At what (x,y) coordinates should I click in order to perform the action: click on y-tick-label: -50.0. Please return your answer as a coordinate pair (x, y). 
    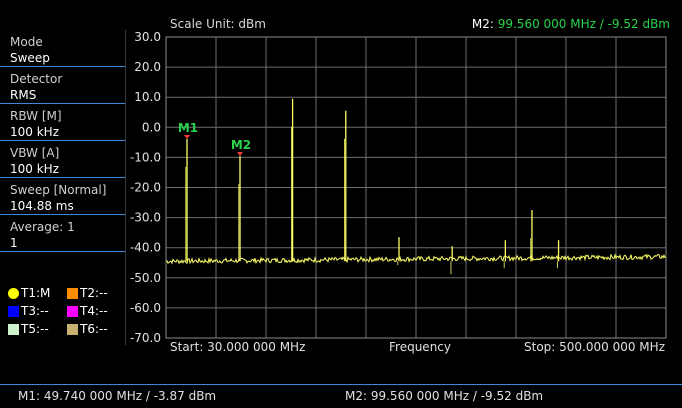
    Looking at the image, I should click on (145, 278).